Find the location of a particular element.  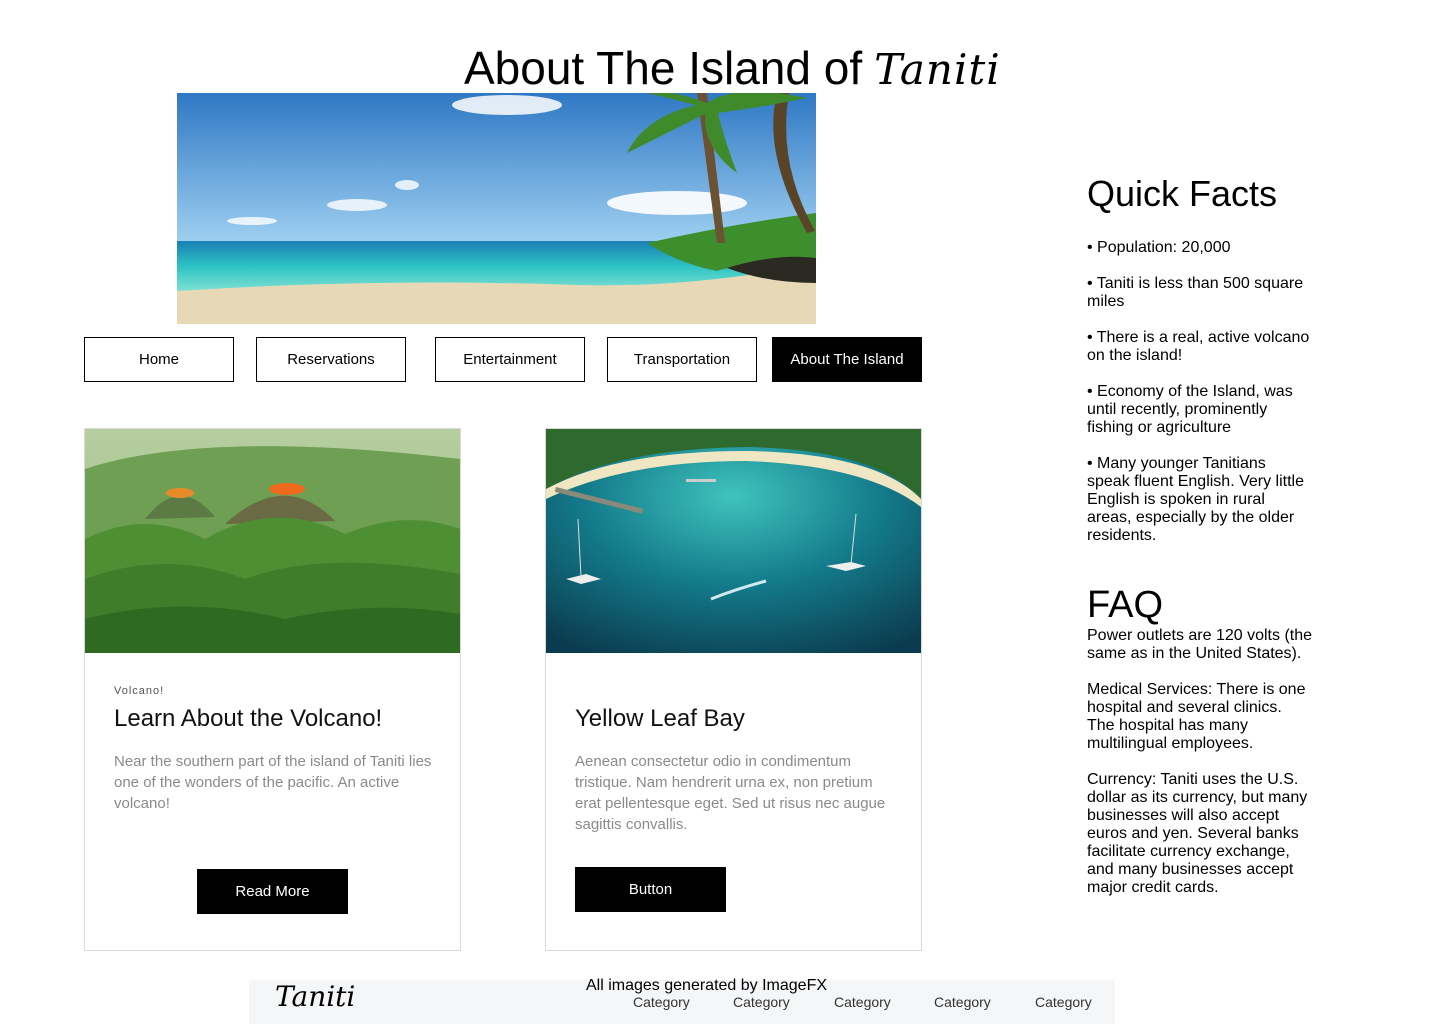

card-title: Yellow Leaf Bay is located at coordinates (660, 718).